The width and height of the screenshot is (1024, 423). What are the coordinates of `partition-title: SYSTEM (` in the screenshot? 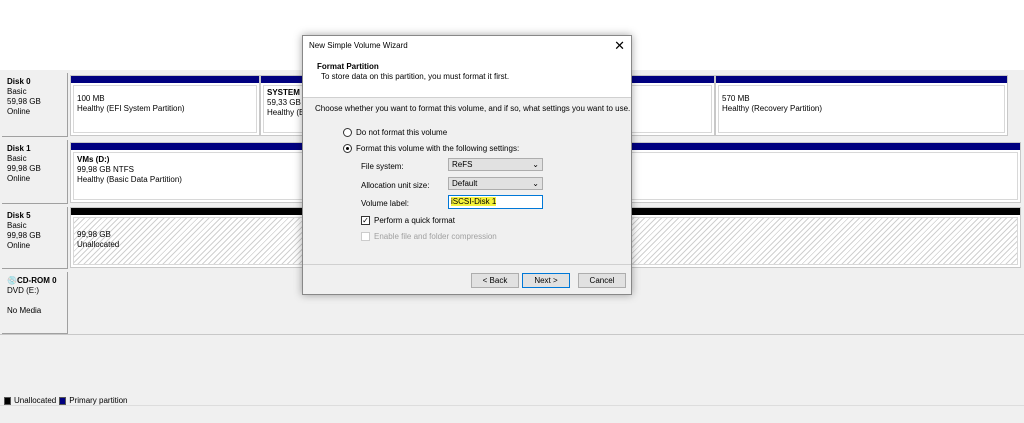 It's located at (286, 92).